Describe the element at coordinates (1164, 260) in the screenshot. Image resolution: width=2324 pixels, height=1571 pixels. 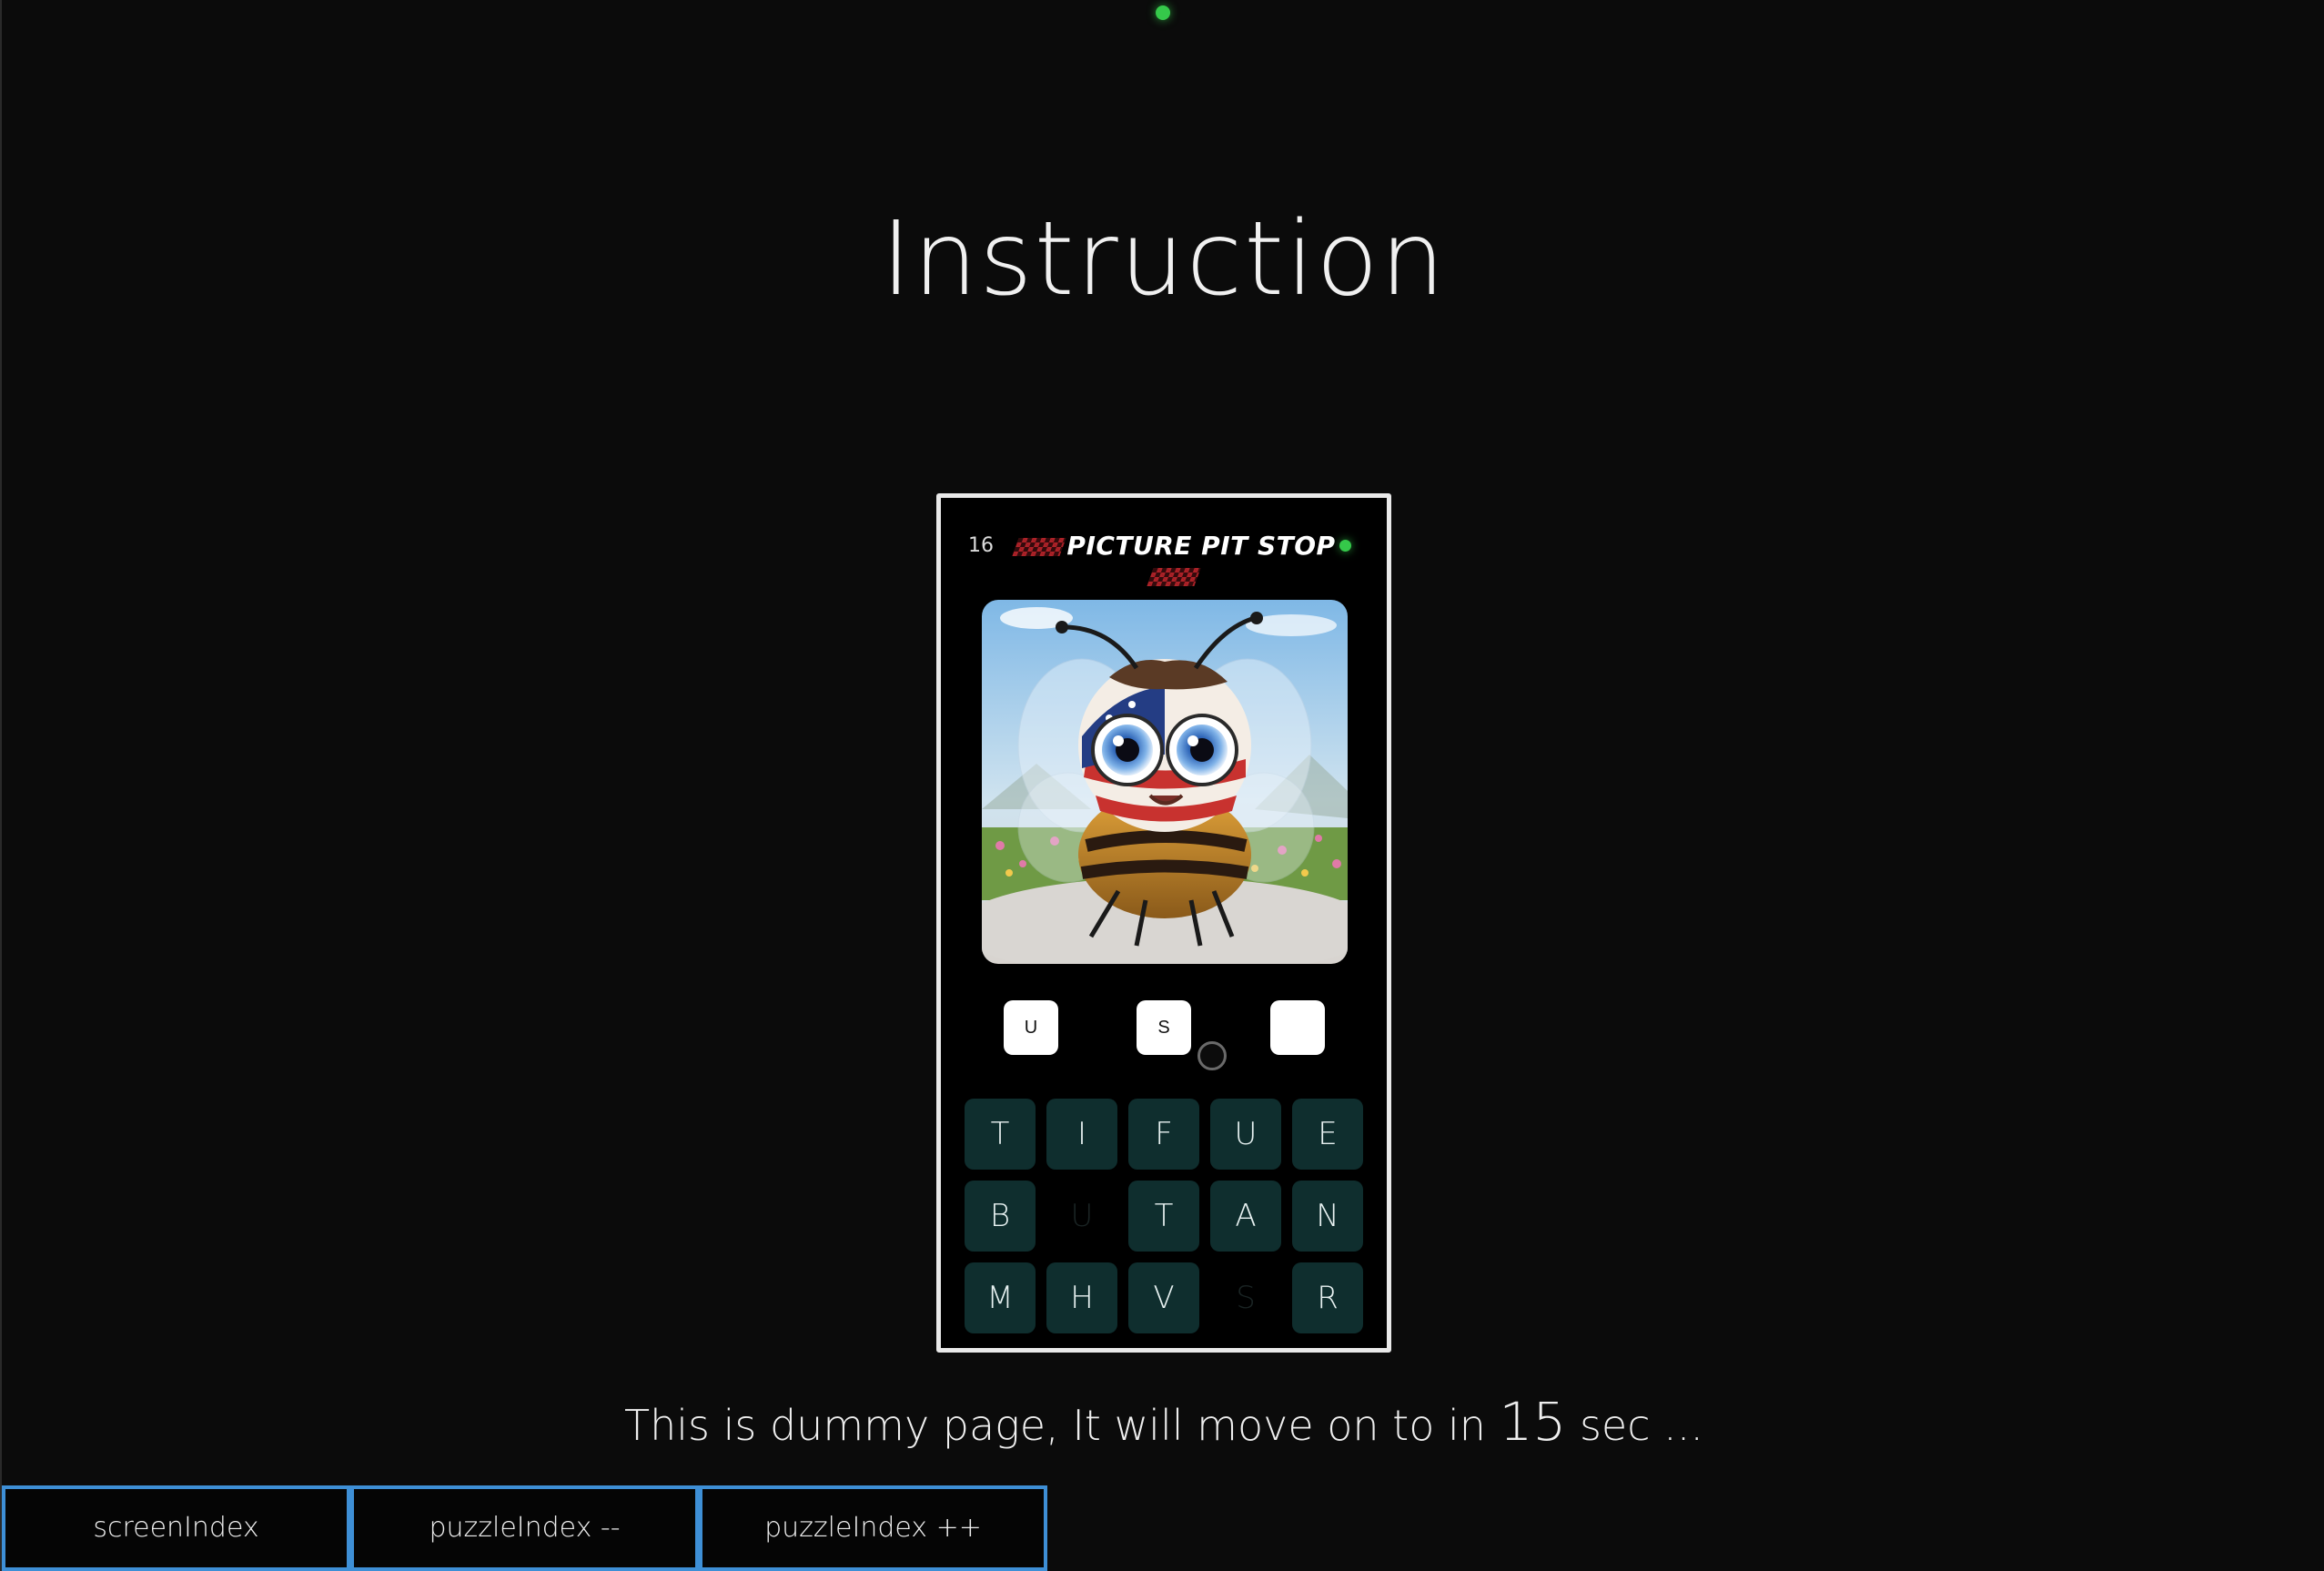
I see `page-title: Instruction` at that location.